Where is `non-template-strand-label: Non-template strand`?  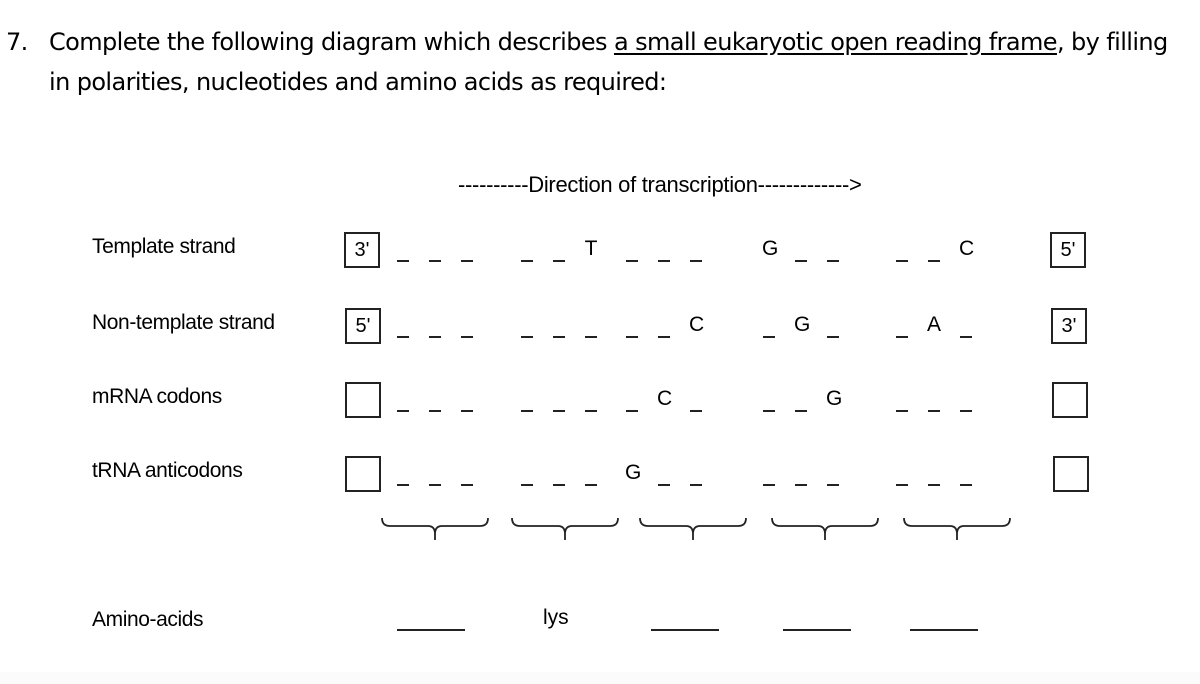 non-template-strand-label: Non-template strand is located at coordinates (183, 322).